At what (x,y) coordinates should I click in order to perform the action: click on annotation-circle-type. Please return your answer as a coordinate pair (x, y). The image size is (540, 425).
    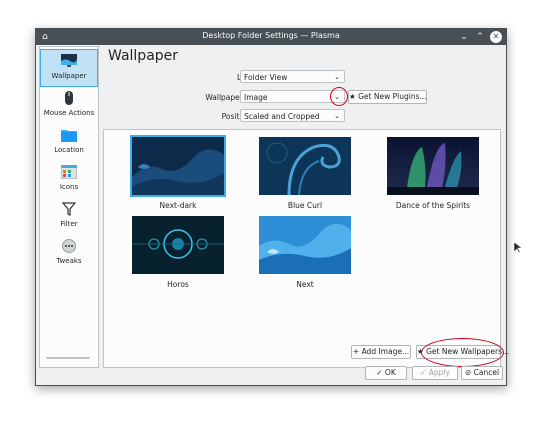
    Looking at the image, I should click on (339, 96).